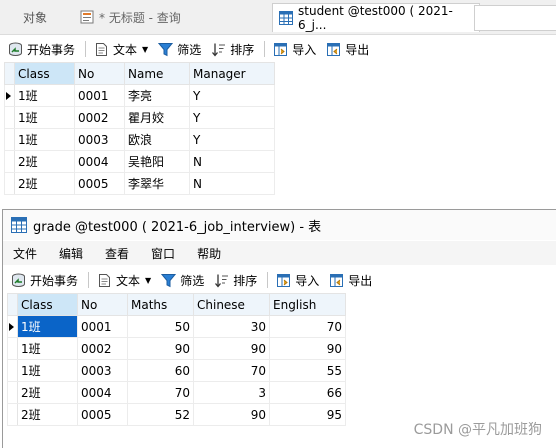 Image resolution: width=556 pixels, height=448 pixels. Describe the element at coordinates (307, 414) in the screenshot. I see `cell-english: 95` at that location.